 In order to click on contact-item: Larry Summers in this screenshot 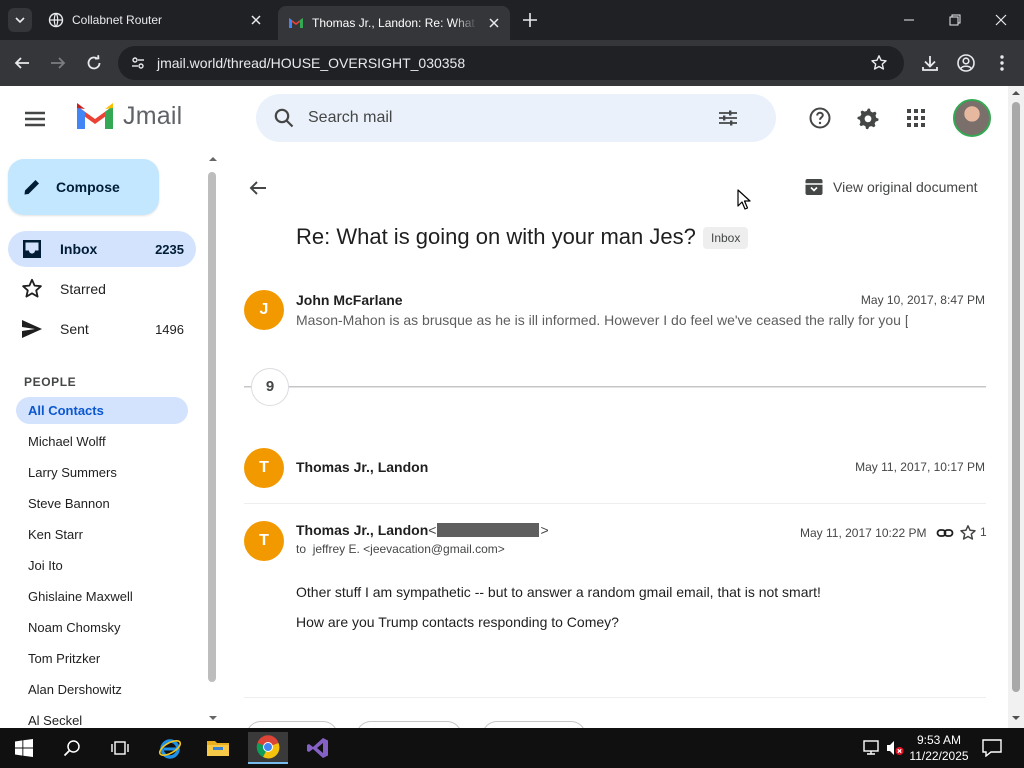, I will do `click(102, 472)`.